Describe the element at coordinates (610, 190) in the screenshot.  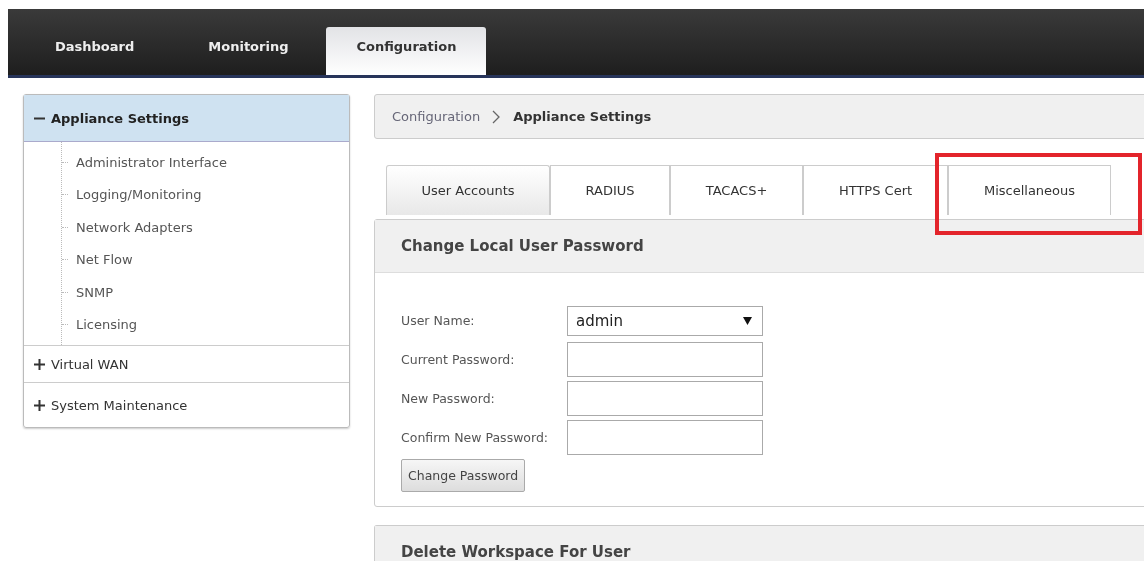
I see `tab: RADIUS` at that location.